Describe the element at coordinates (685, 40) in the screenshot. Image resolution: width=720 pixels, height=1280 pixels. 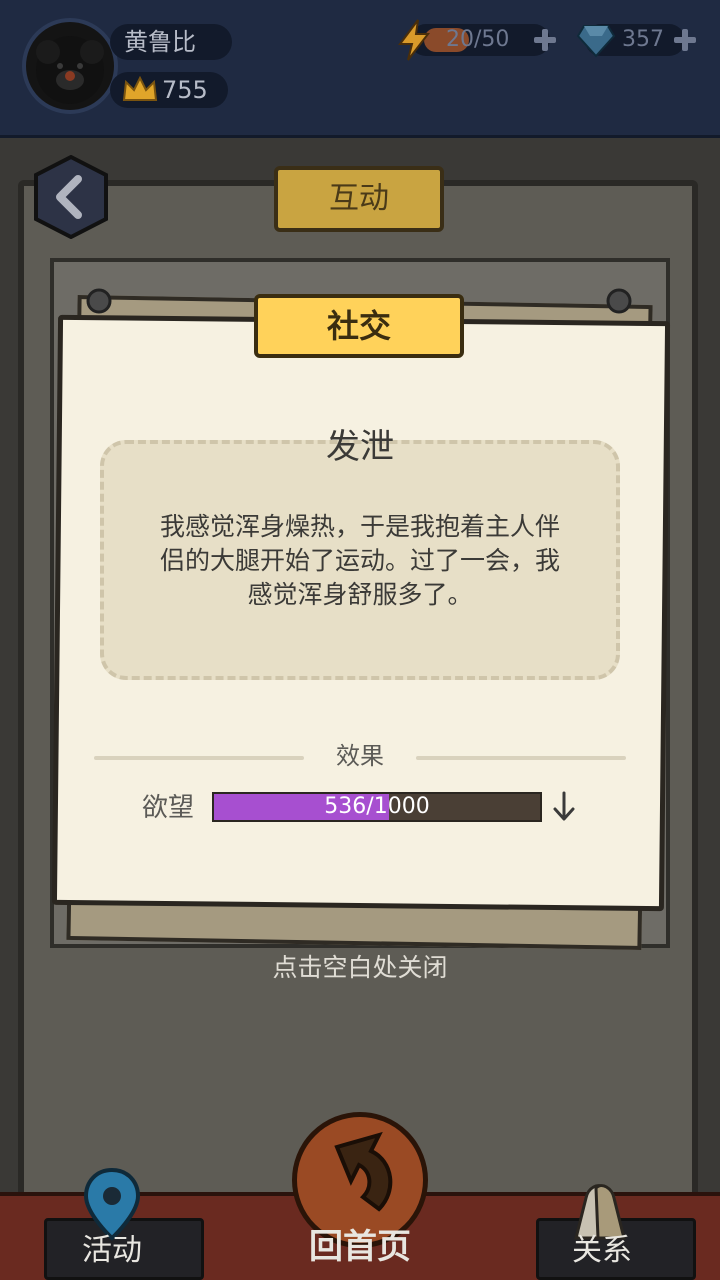
I see `add-gems-plus-icon` at that location.